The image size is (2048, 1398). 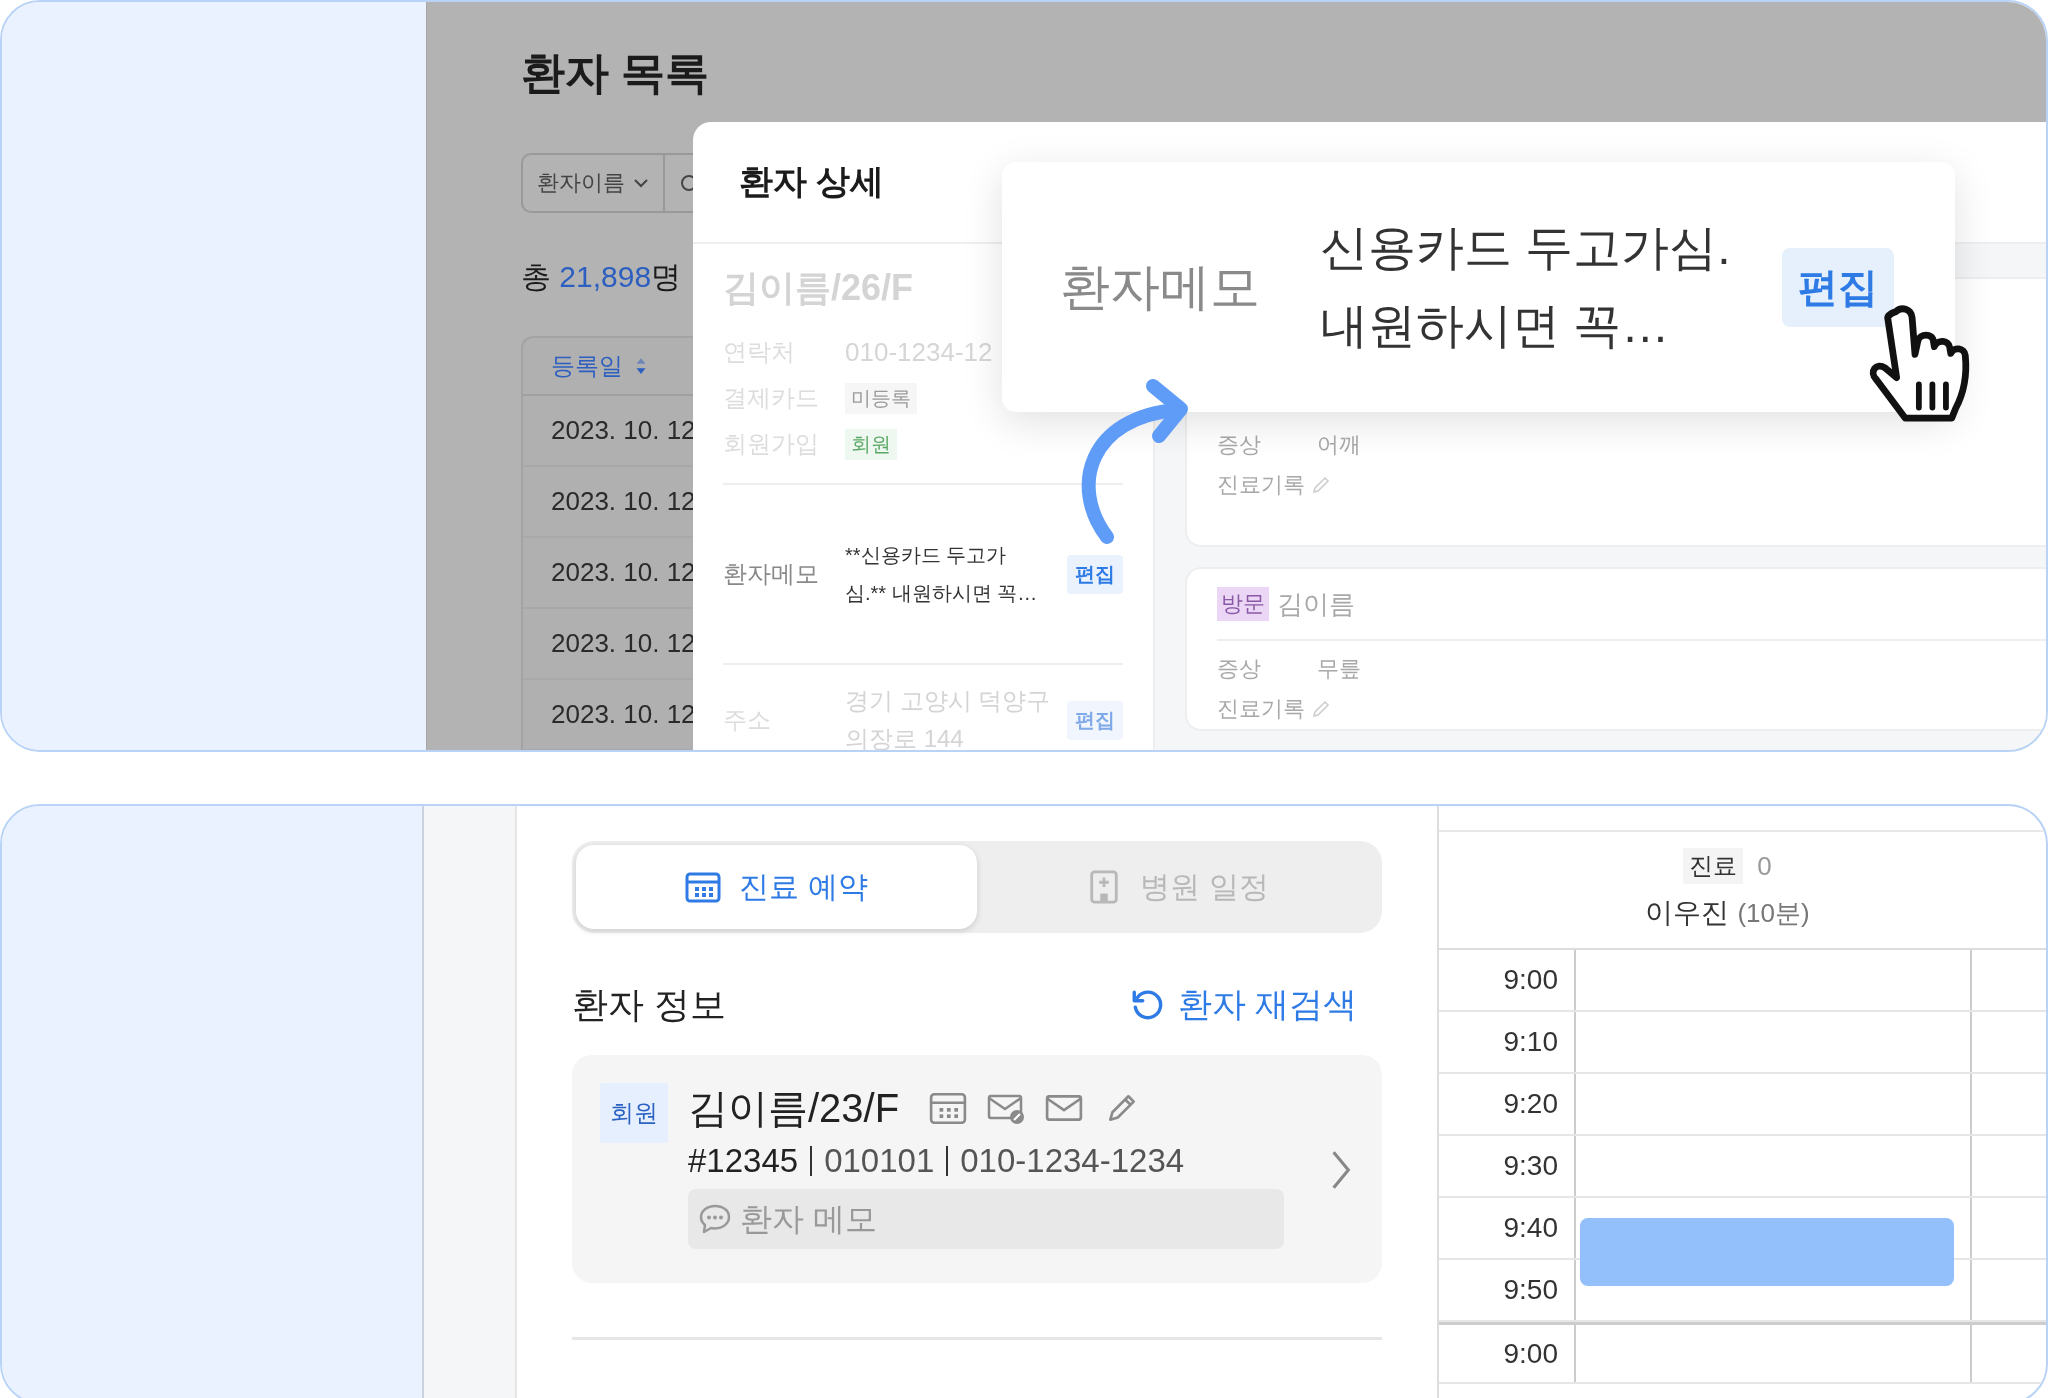 I want to click on member-badge: 회원, so click(x=634, y=1113).